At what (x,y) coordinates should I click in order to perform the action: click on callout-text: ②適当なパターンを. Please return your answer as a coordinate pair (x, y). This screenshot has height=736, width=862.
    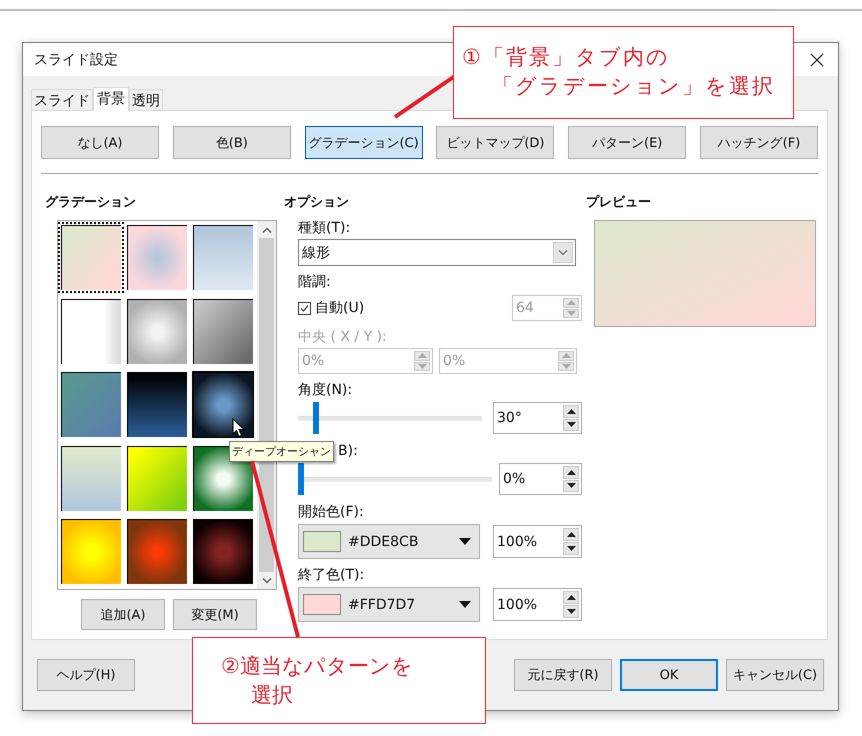
    Looking at the image, I should click on (317, 666).